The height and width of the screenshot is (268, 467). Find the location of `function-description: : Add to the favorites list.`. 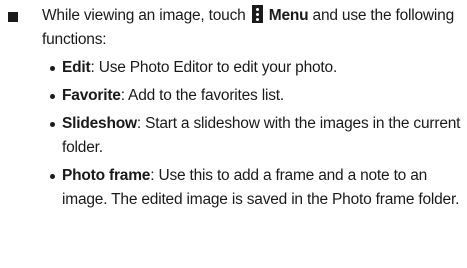

function-description: : Add to the favorites list. is located at coordinates (202, 95).